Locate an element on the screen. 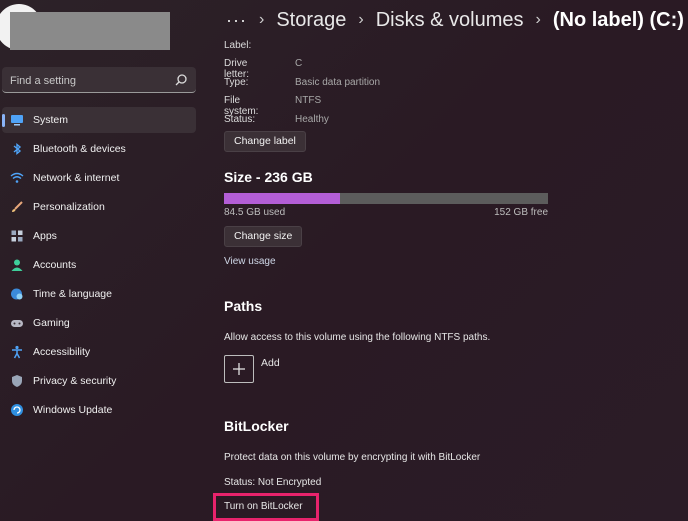 The width and height of the screenshot is (688, 521). sidebar-item-network: Network & internet is located at coordinates (99, 178).